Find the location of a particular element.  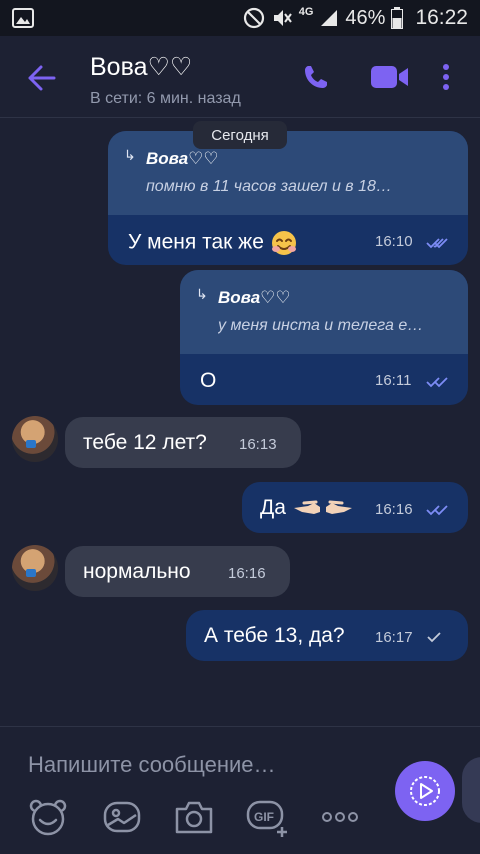

more-vertical-icon is located at coordinates (446, 77).